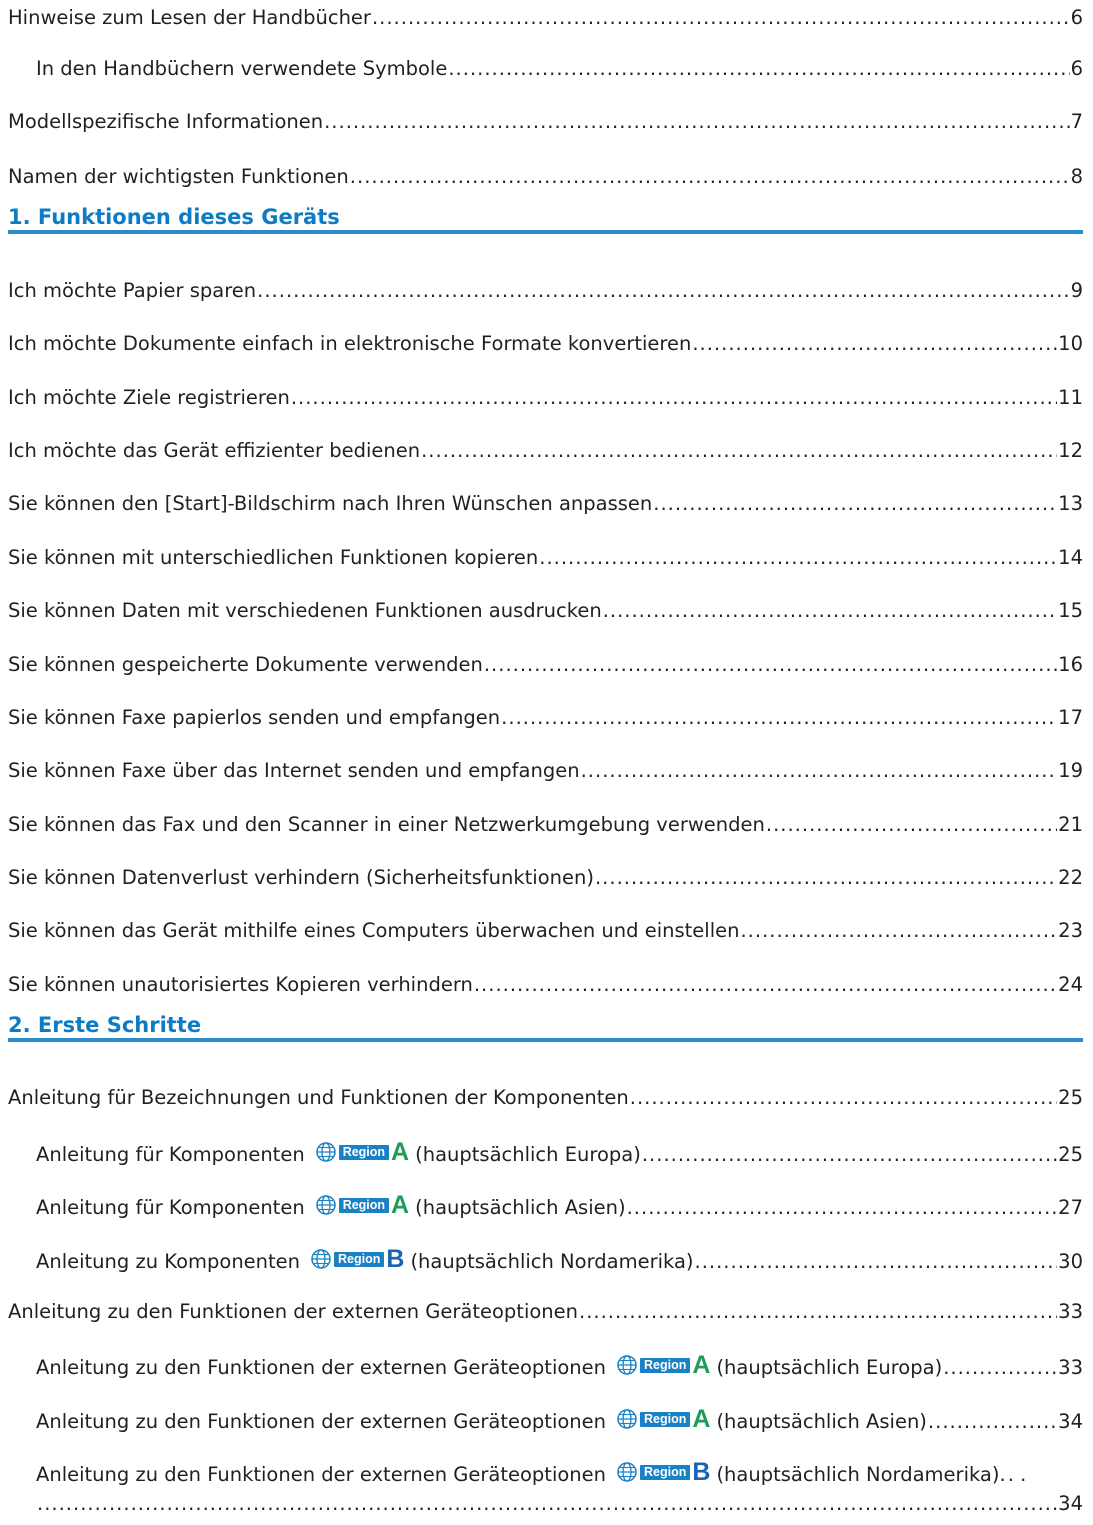  Describe the element at coordinates (545, 217) in the screenshot. I see `chapter-heading: 1. Funktionen dieses Geräts` at that location.